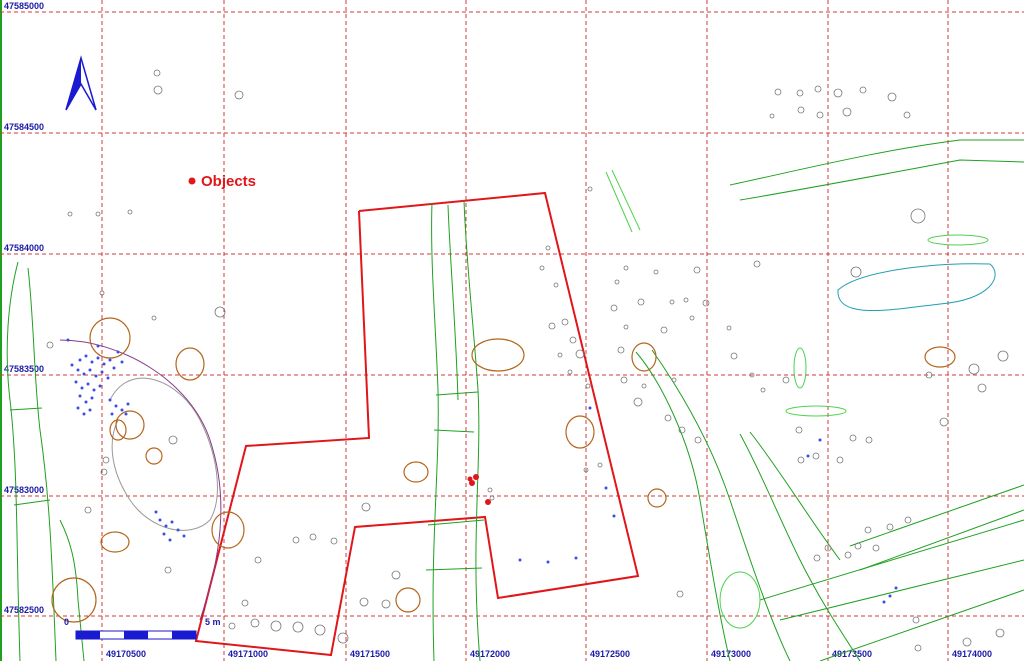 This screenshot has width=1024, height=661. I want to click on north-arrow-icon, so click(81, 83).